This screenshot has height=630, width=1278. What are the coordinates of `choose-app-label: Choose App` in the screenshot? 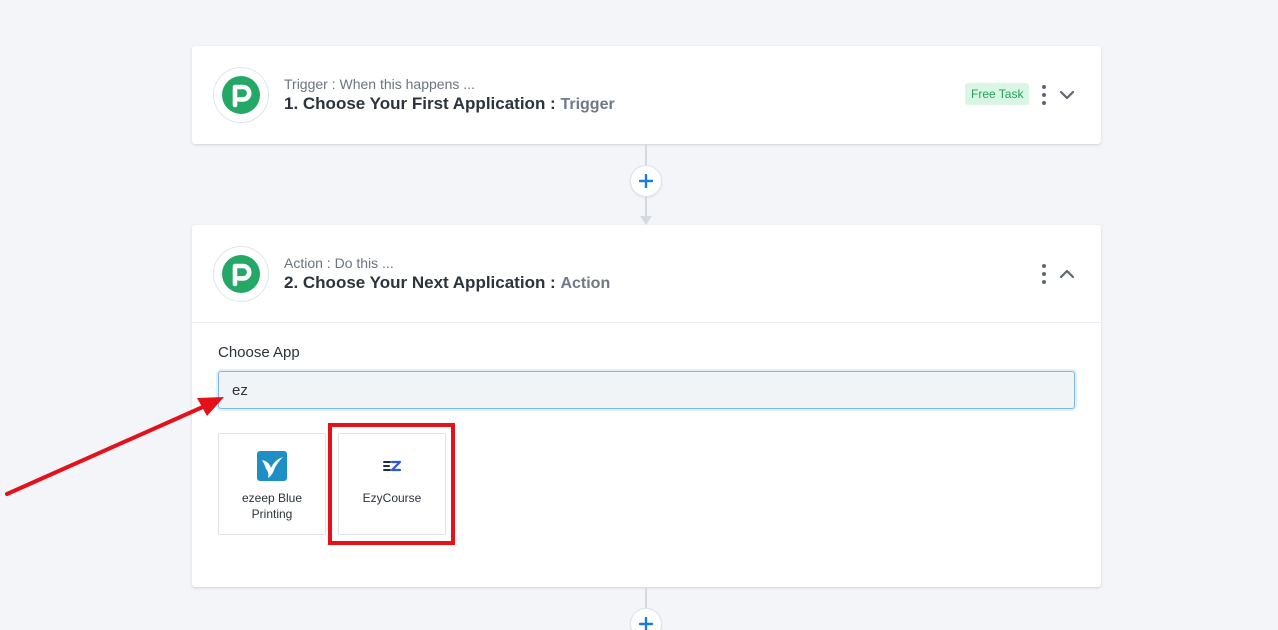 It's located at (259, 352).